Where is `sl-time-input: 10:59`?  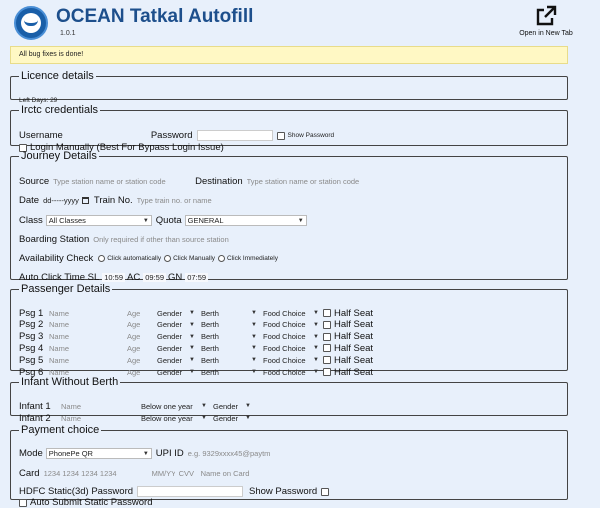 sl-time-input: 10:59 is located at coordinates (114, 277).